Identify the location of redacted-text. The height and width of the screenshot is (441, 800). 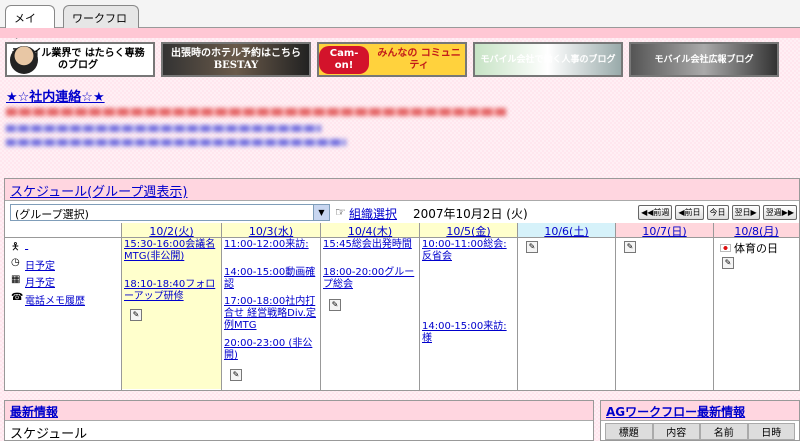
(256, 112).